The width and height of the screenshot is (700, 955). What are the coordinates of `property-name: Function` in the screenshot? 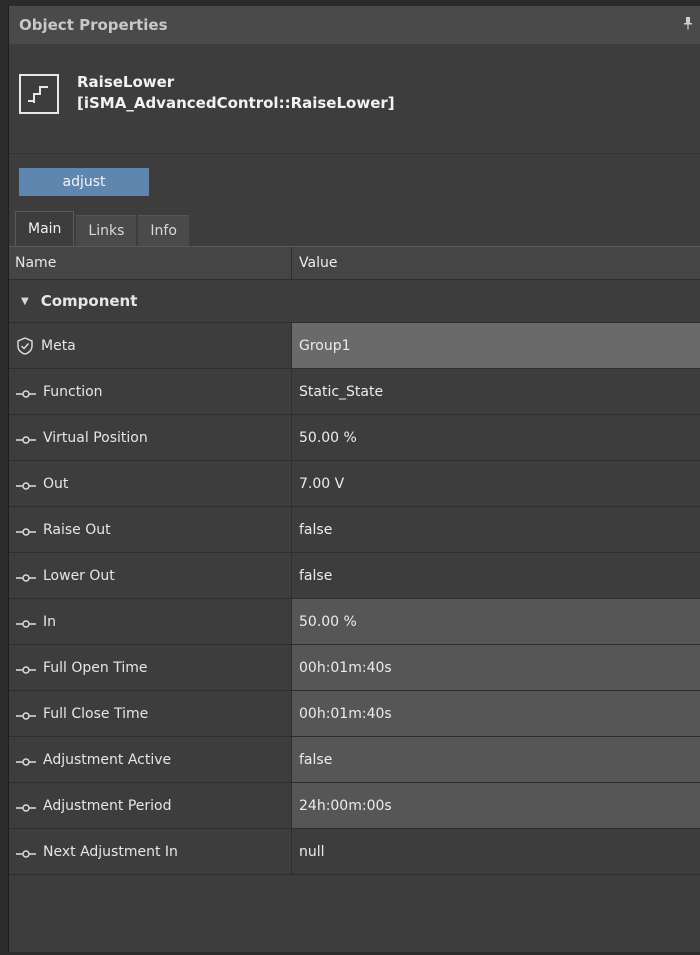 It's located at (73, 391).